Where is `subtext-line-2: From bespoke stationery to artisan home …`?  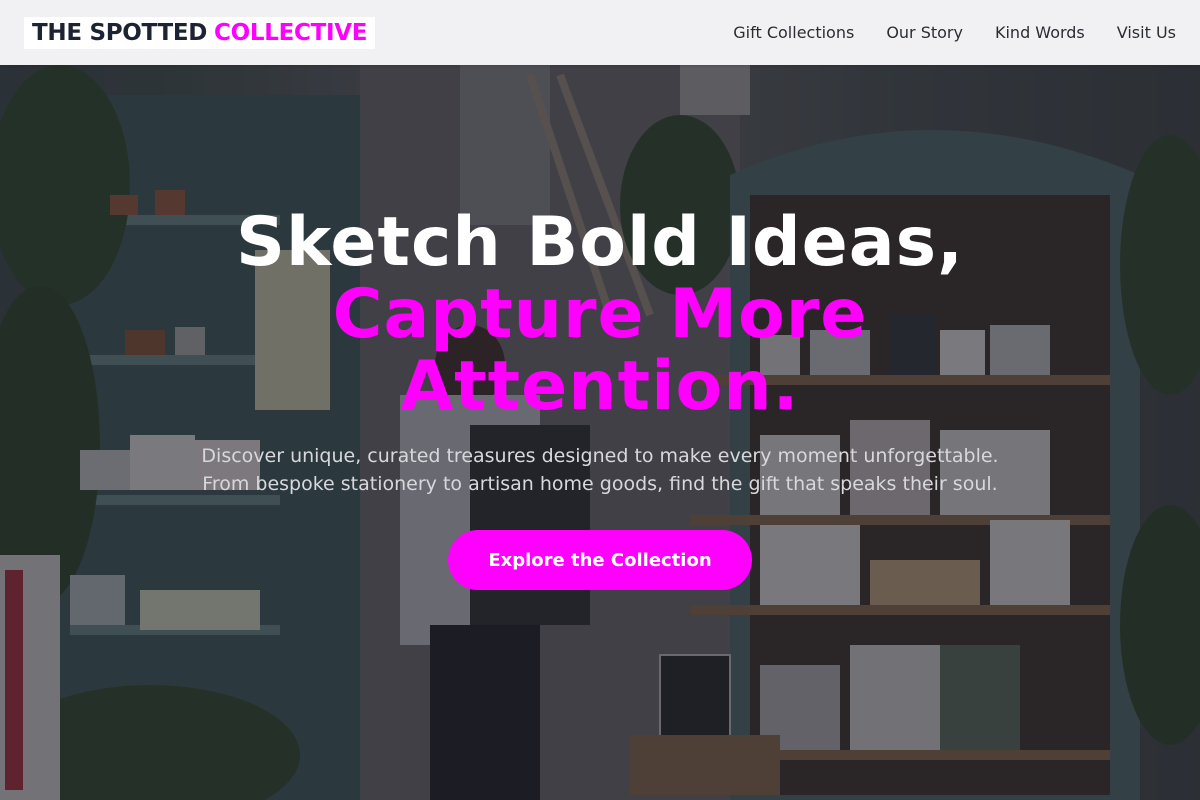 subtext-line-2: From bespoke stationery to artisan home … is located at coordinates (600, 484).